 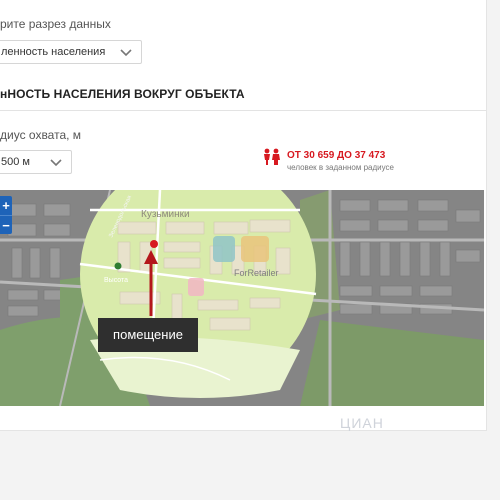 What do you see at coordinates (362, 423) in the screenshot?
I see `watermark: ЦИАН` at bounding box center [362, 423].